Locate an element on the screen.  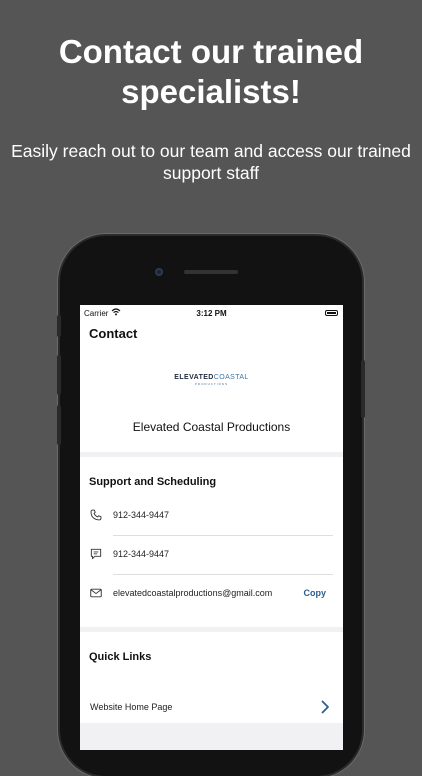
logo-subtext: PRODUCTIONS is located at coordinates (211, 384).